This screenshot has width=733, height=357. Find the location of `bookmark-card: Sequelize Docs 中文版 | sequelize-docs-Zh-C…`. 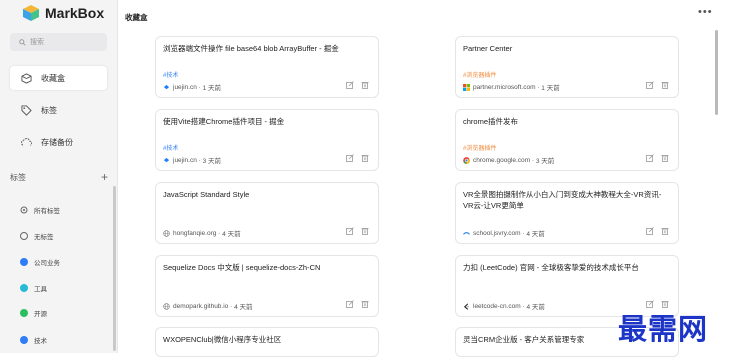

bookmark-card: Sequelize Docs 中文版 | sequelize-docs-Zh-C… is located at coordinates (267, 286).